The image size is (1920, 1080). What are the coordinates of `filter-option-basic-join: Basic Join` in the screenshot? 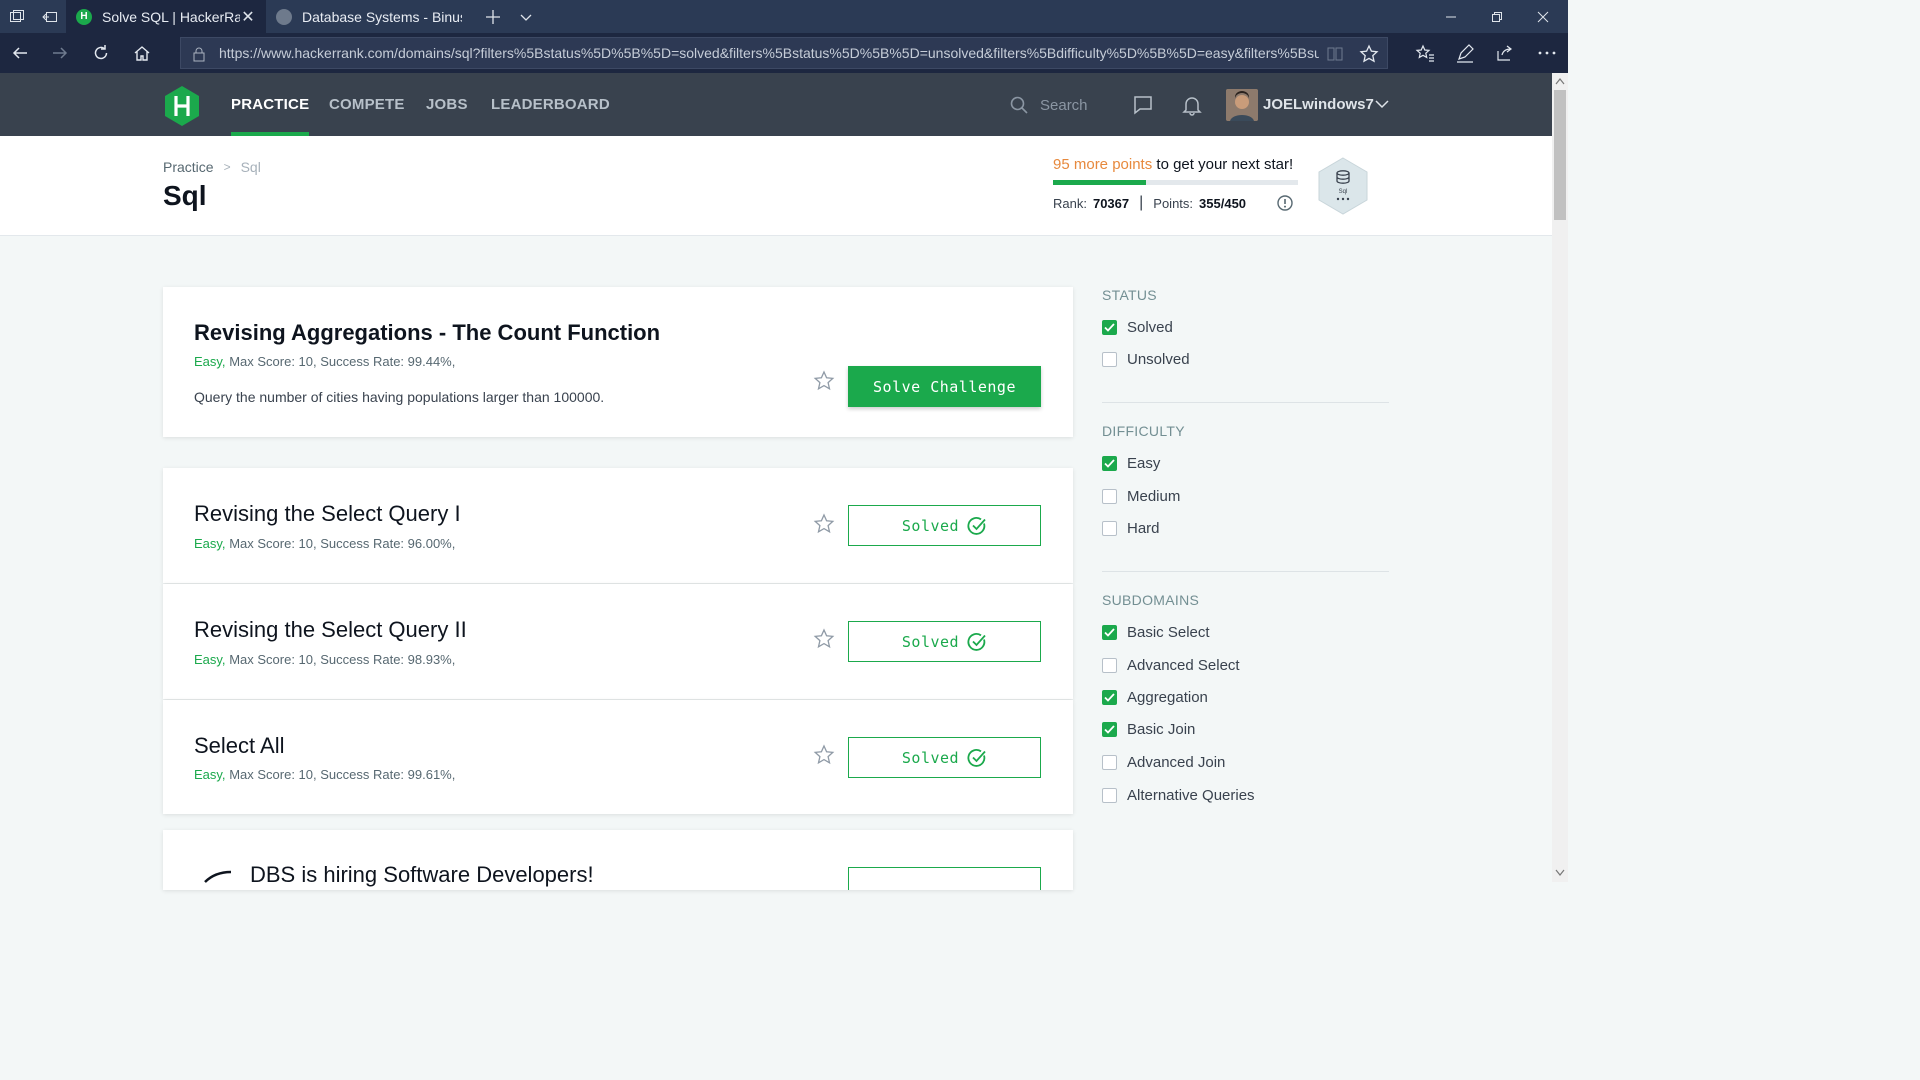 It's located at (1148, 729).